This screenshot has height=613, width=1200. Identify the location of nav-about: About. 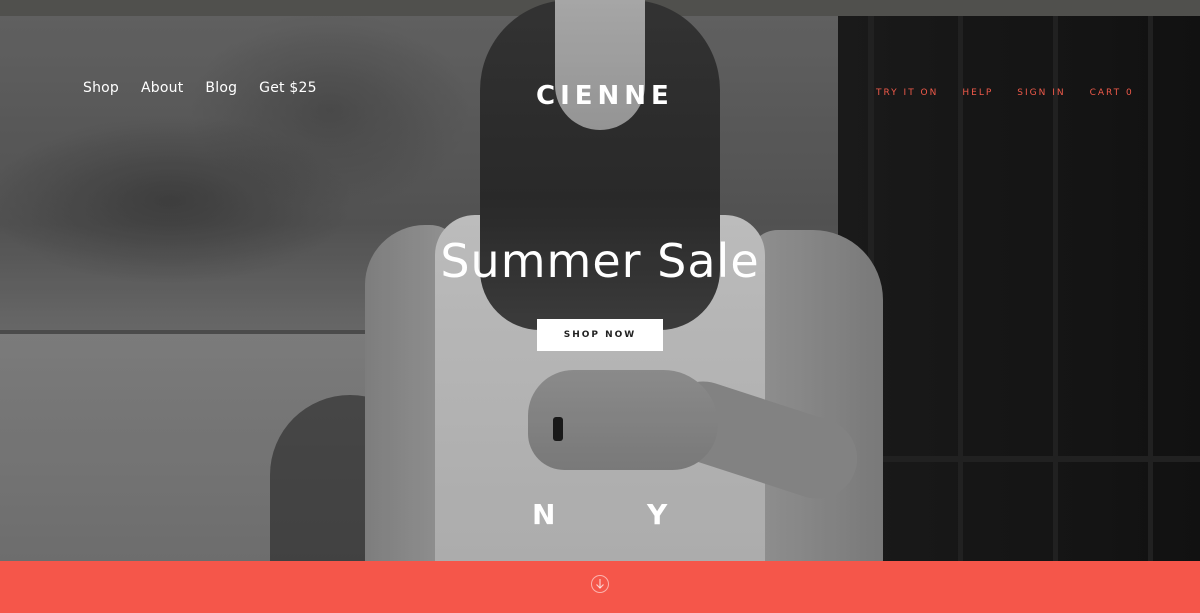
(162, 88).